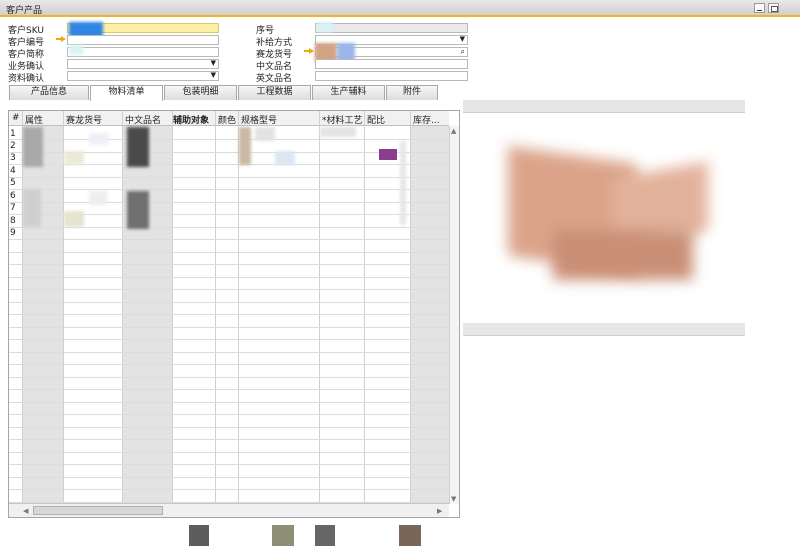  Describe the element at coordinates (84, 119) in the screenshot. I see `col-header-item-no: 赛龙货号` at that location.